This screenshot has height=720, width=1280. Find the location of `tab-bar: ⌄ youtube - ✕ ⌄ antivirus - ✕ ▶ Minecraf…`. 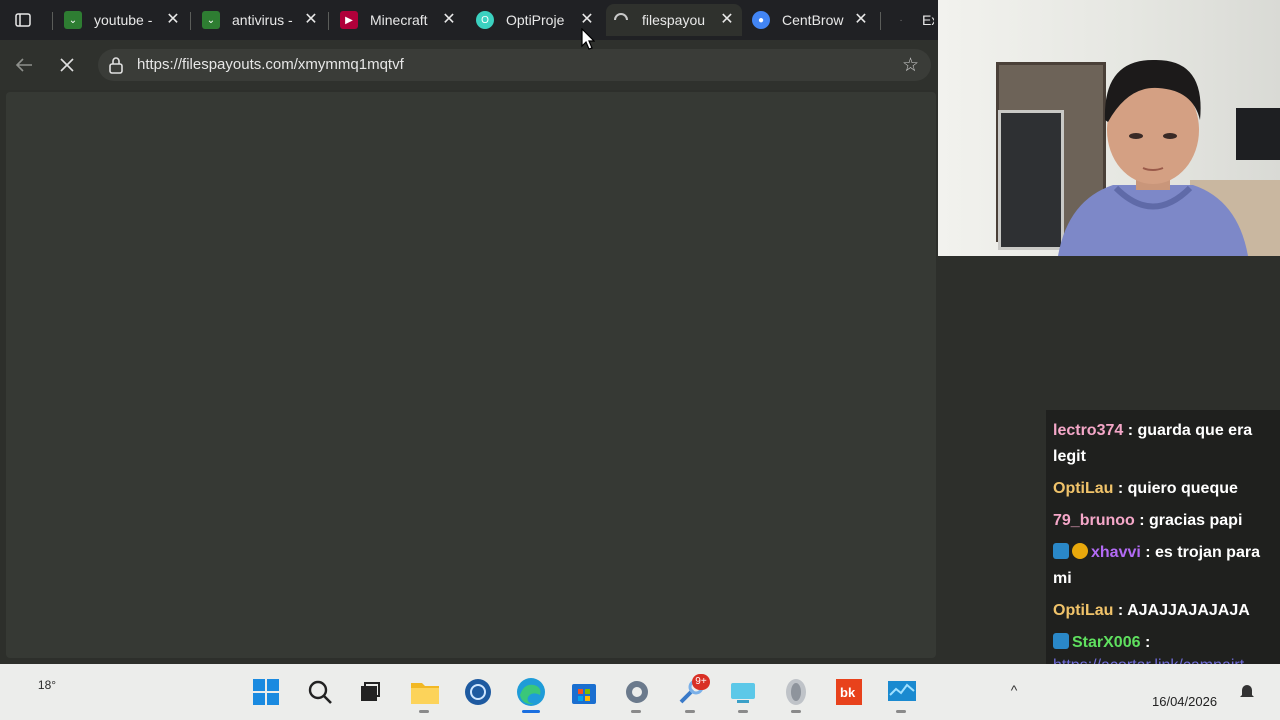

tab-bar: ⌄ youtube - ✕ ⌄ antivirus - ✕ ▶ Minecraf… is located at coordinates (470, 20).